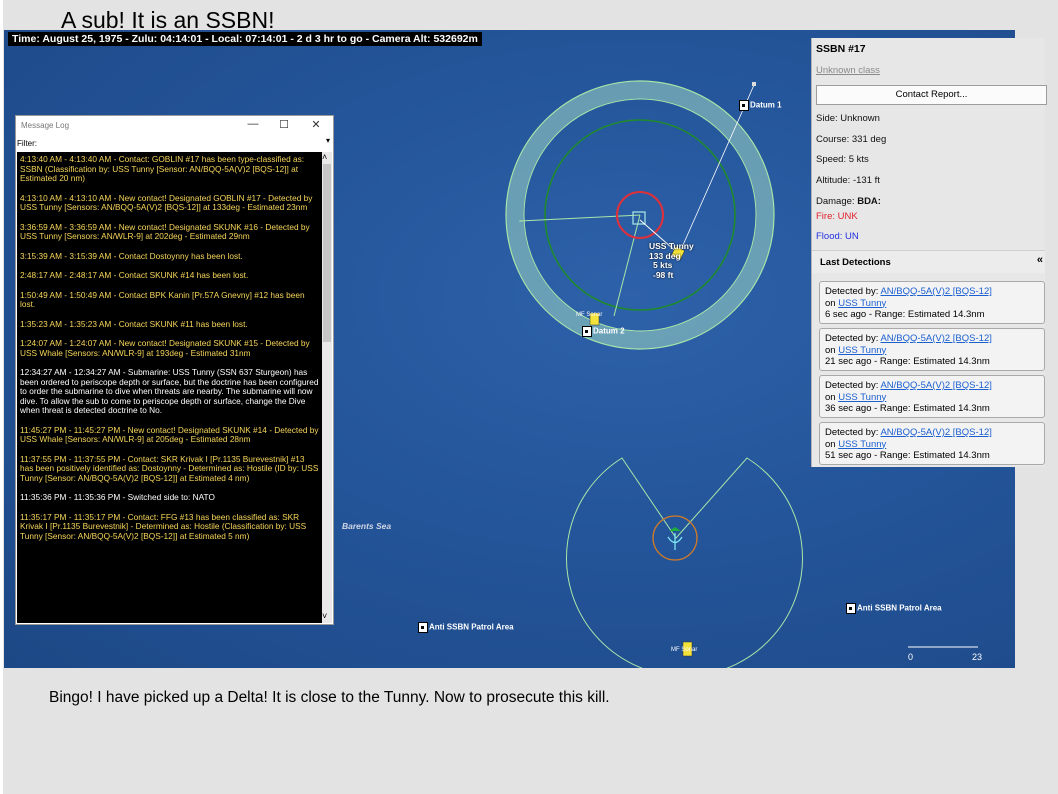  I want to click on contact-title: SSBN #17, so click(841, 49).